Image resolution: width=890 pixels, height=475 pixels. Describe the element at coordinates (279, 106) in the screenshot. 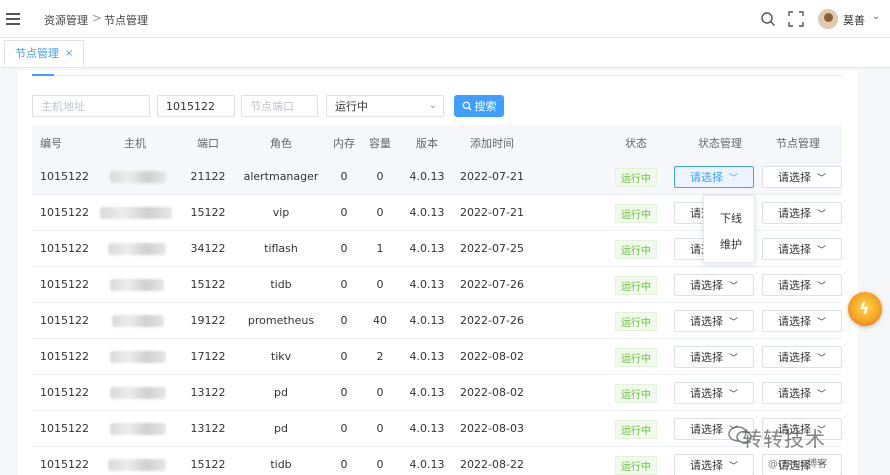

I see `port-input: 节点端口` at that location.